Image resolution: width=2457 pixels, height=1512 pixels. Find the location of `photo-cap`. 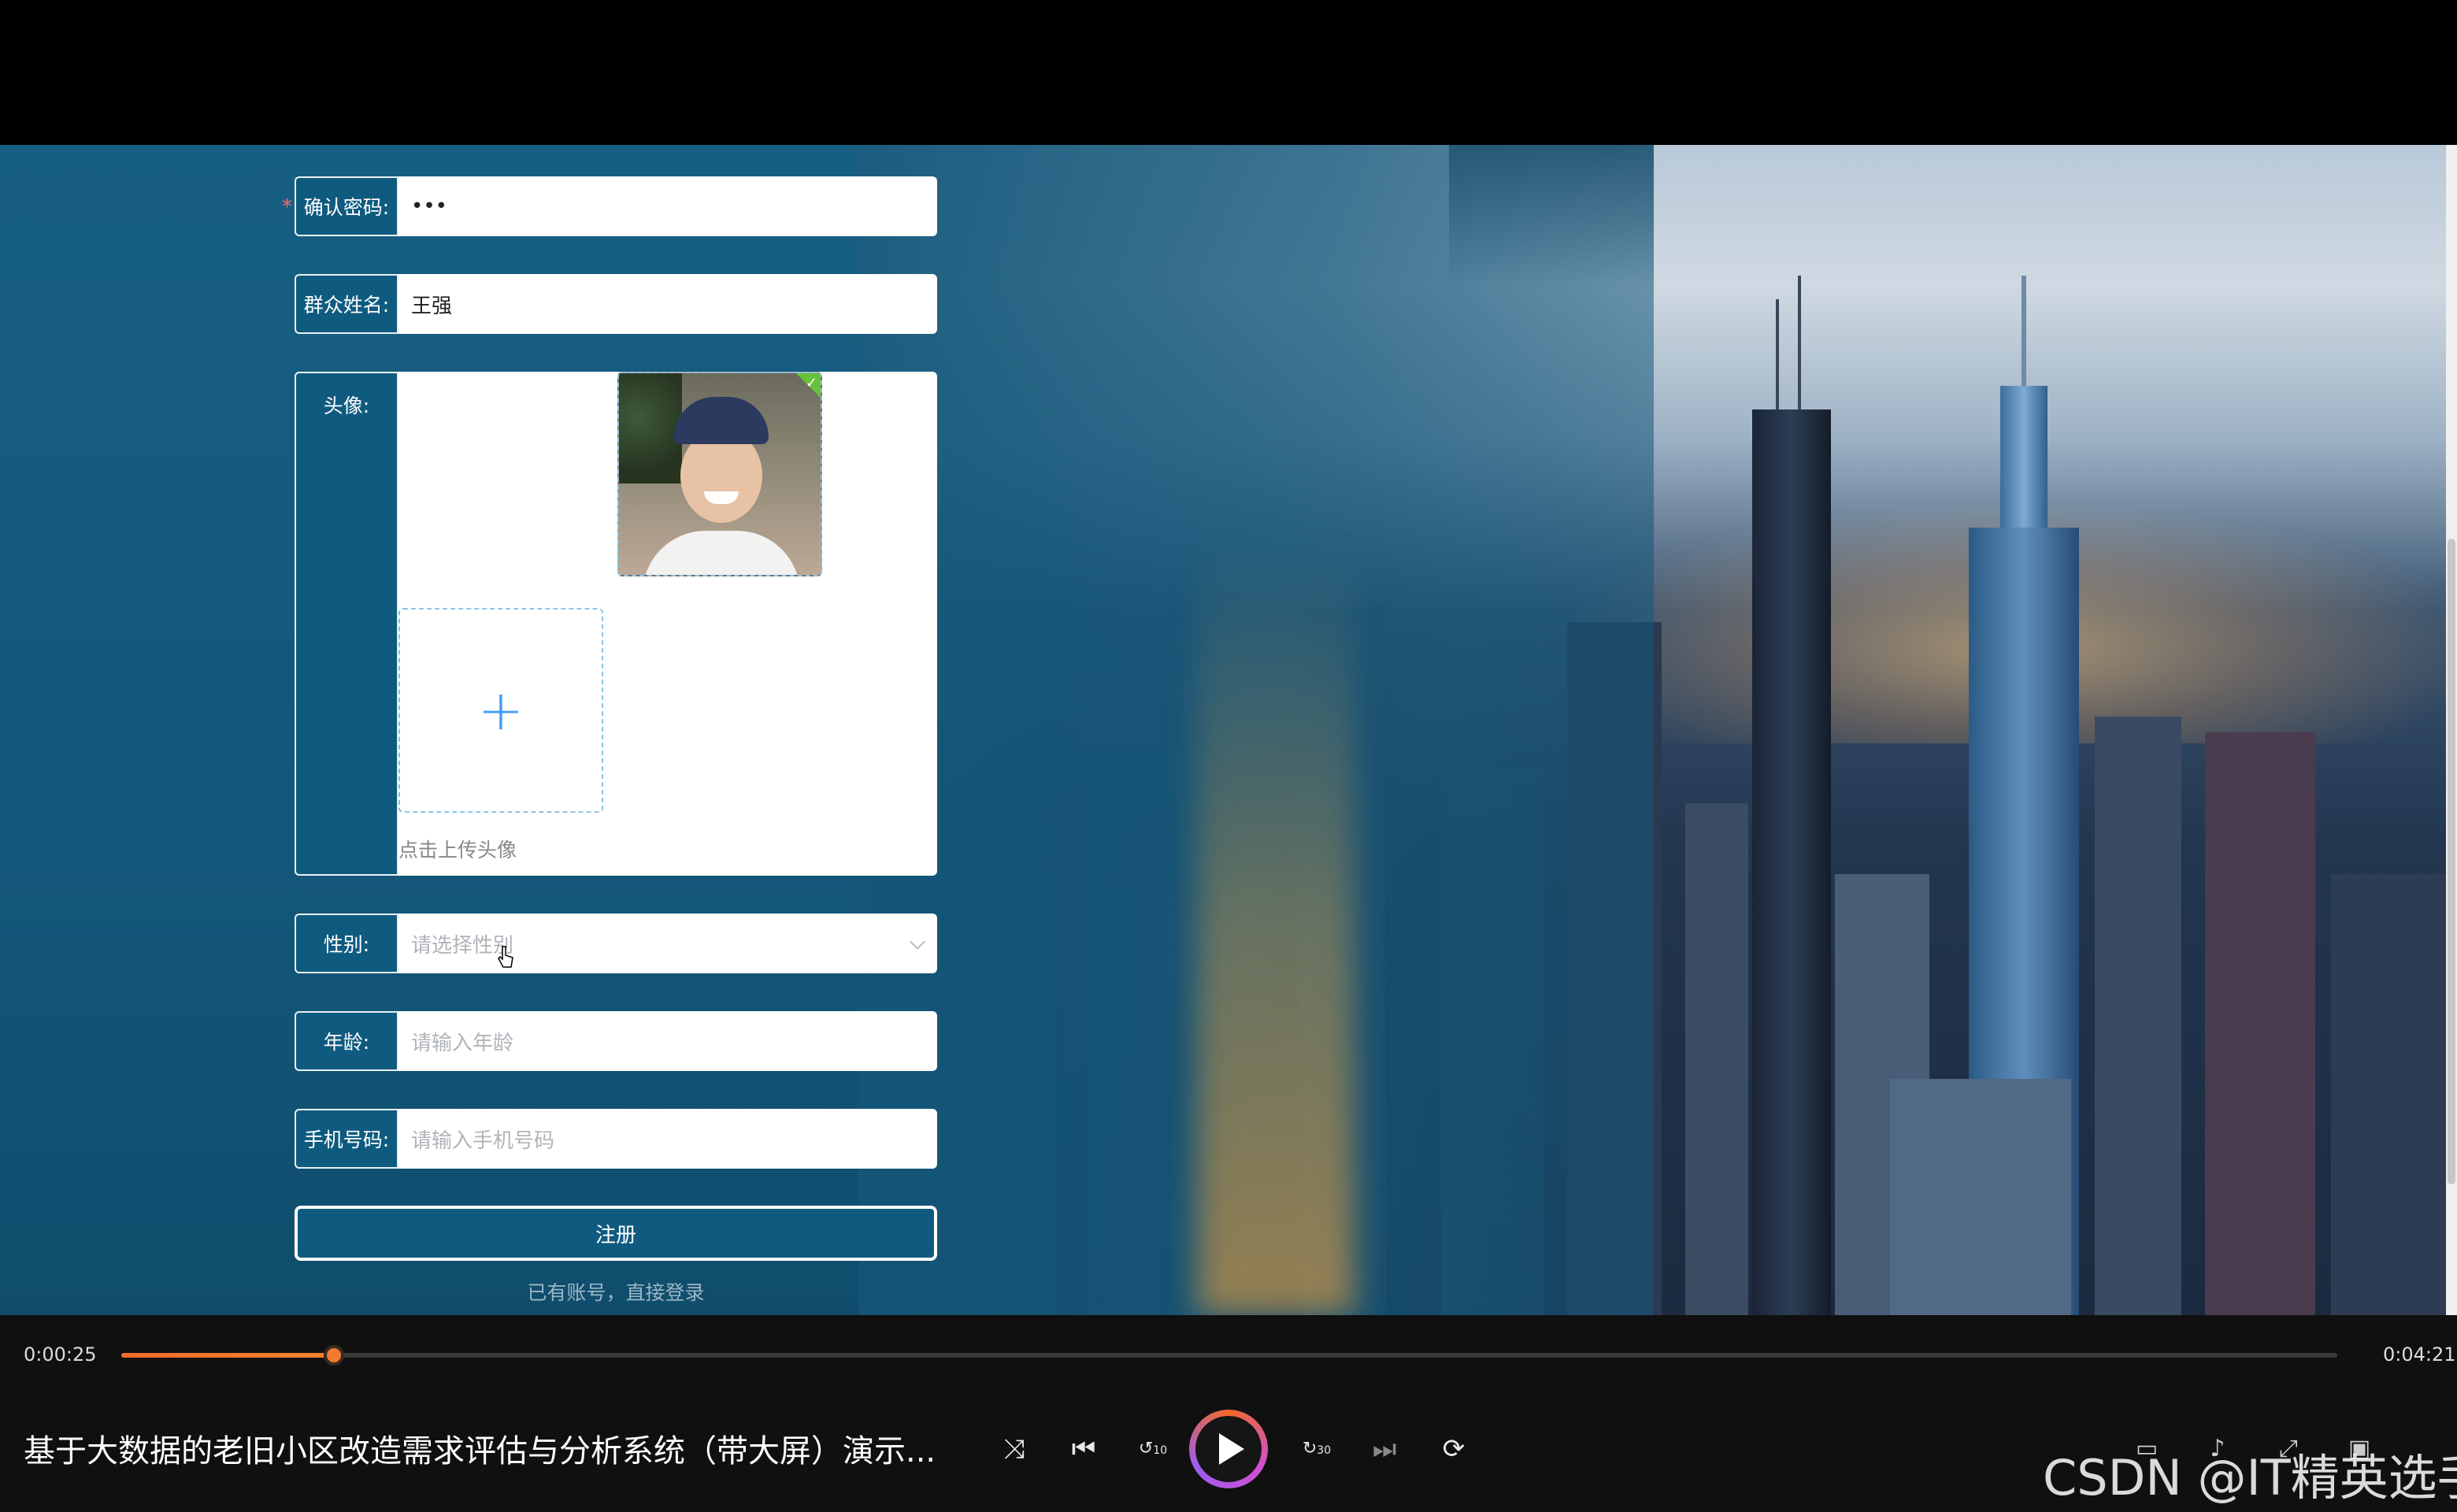

photo-cap is located at coordinates (721, 420).